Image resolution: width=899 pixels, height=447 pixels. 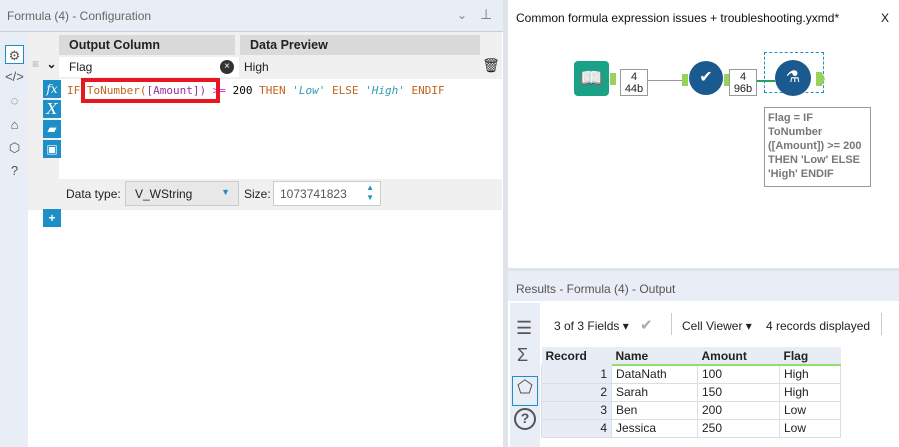 What do you see at coordinates (52, 129) in the screenshot?
I see `open-folder-icon: ▰` at bounding box center [52, 129].